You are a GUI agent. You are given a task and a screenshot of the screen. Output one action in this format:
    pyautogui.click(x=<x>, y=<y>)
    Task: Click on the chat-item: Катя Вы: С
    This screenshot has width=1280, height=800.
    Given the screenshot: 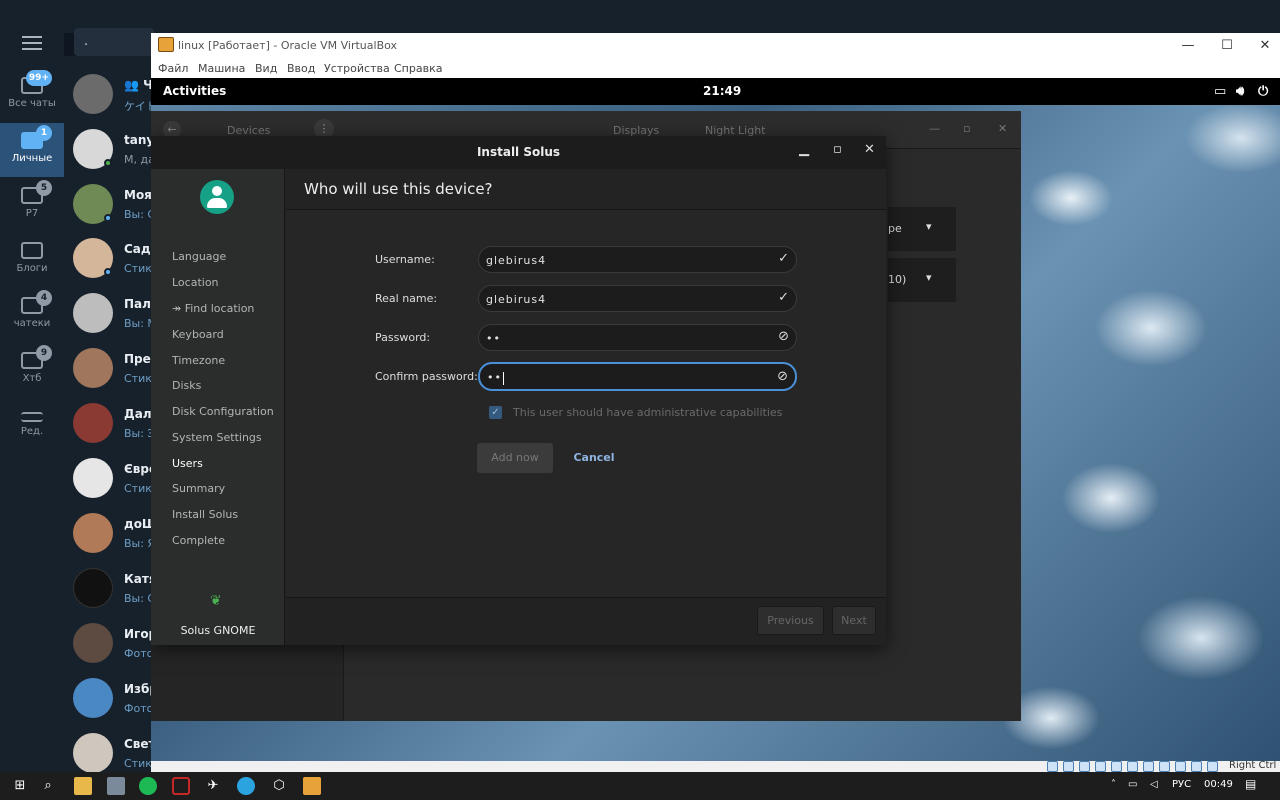 What is the action you would take?
    pyautogui.click(x=109, y=589)
    